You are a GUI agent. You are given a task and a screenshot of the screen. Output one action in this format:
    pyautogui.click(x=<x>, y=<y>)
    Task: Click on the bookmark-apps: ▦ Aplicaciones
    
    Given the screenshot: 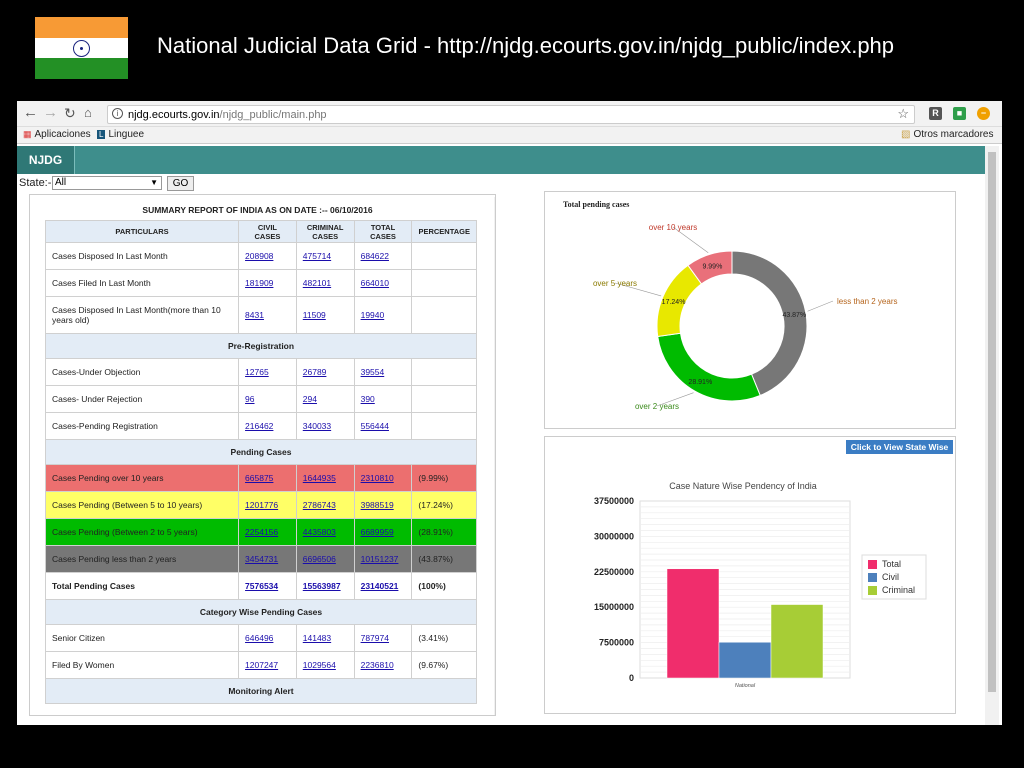 What is the action you would take?
    pyautogui.click(x=57, y=134)
    